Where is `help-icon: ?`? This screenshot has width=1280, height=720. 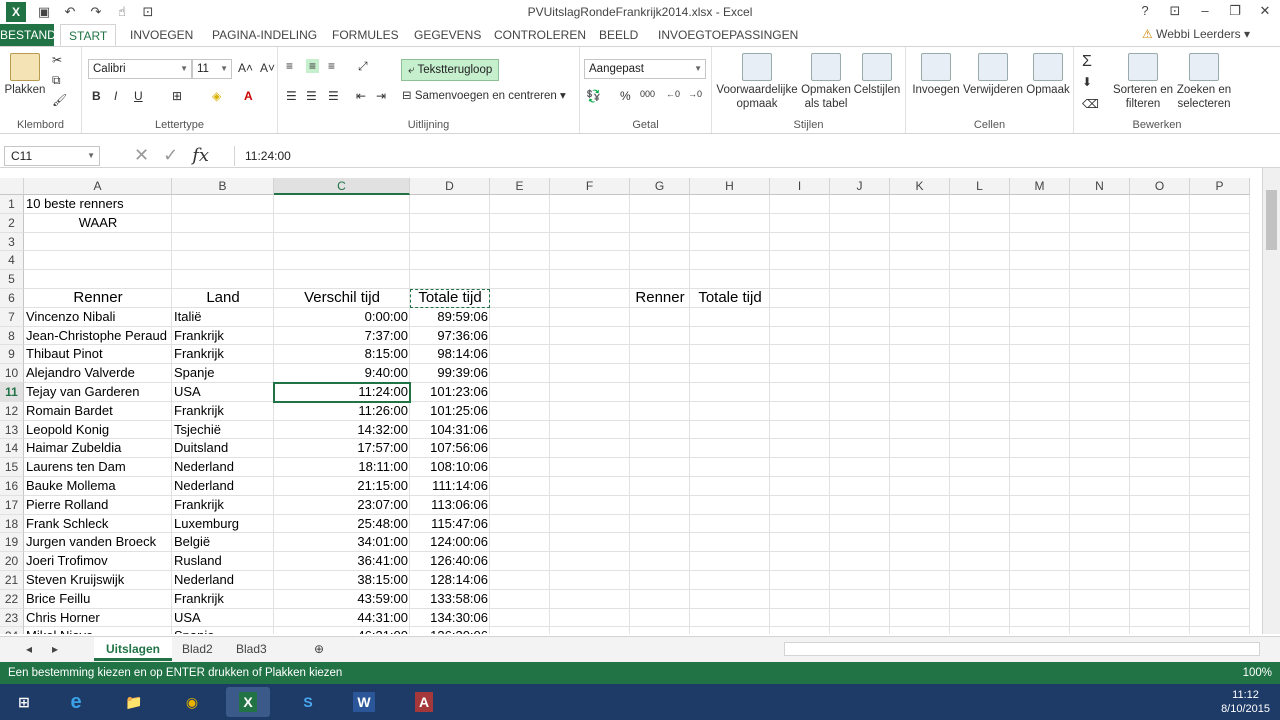
help-icon: ? is located at coordinates (1145, 11).